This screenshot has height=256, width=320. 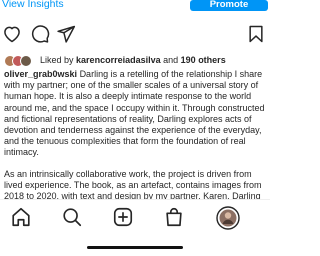 I want to click on heart-icon, so click(x=12, y=34).